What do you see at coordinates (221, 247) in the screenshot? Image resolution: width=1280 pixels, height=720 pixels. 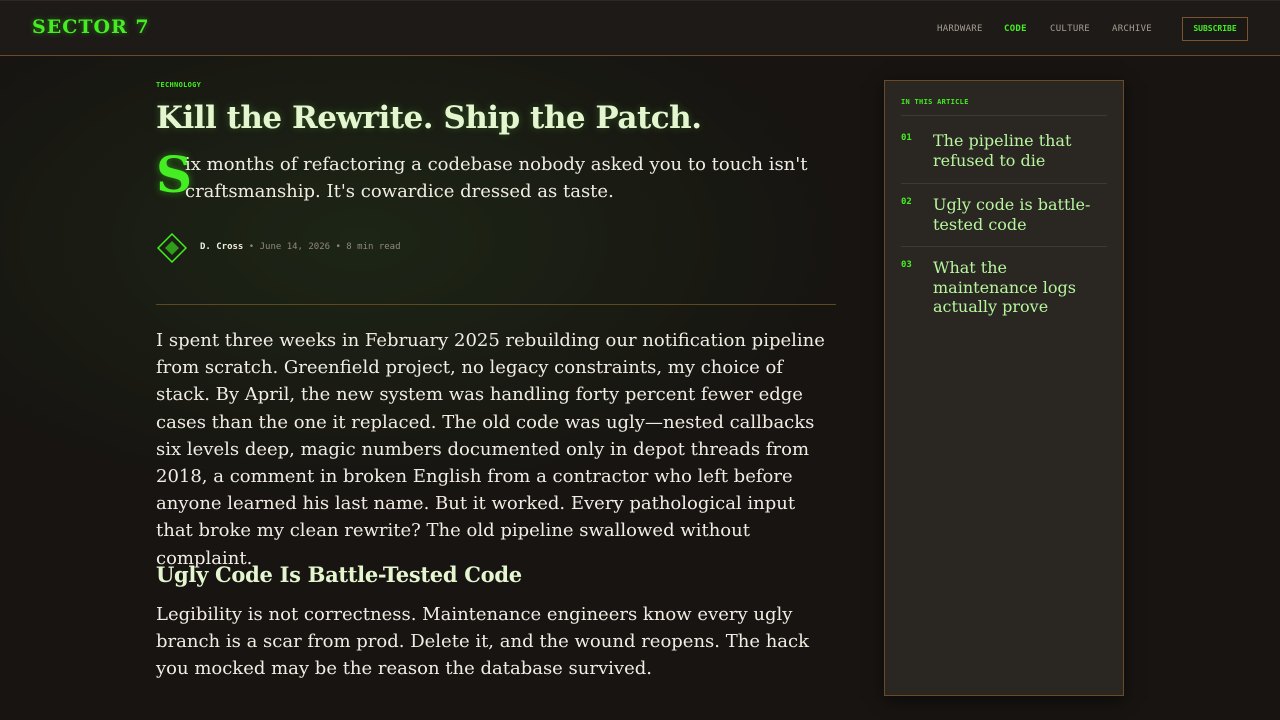 I see `author-name: D. Cross` at bounding box center [221, 247].